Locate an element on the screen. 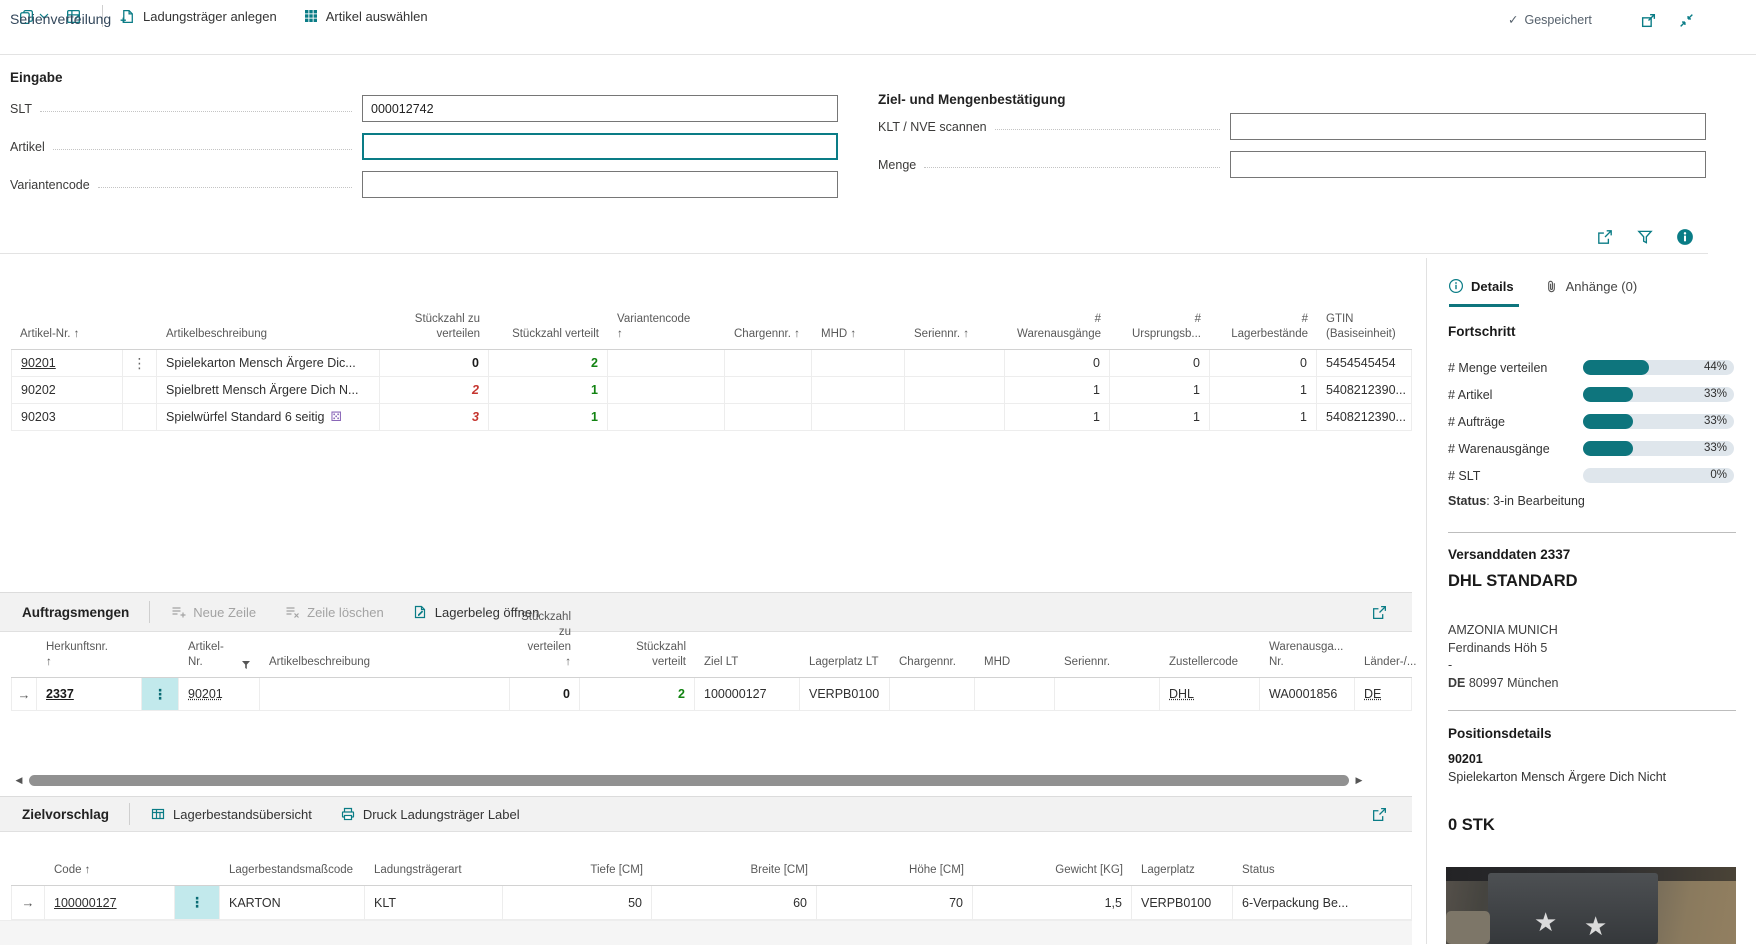 The image size is (1756, 945). tab-anhaenge: Anhänge (0) is located at coordinates (1590, 286).